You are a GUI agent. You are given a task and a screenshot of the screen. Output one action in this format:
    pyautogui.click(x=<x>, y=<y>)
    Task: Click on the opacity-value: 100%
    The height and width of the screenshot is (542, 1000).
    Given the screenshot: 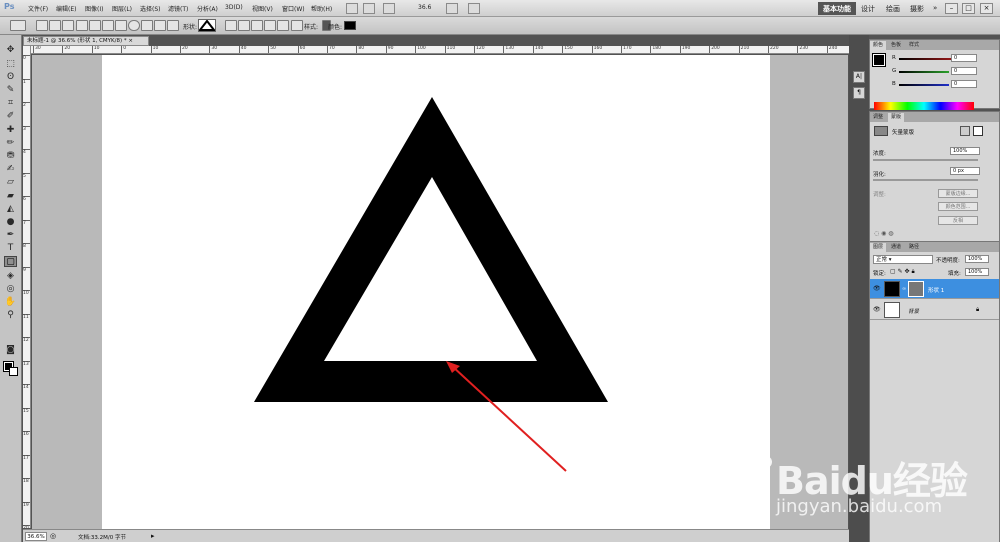 What is the action you would take?
    pyautogui.click(x=977, y=259)
    